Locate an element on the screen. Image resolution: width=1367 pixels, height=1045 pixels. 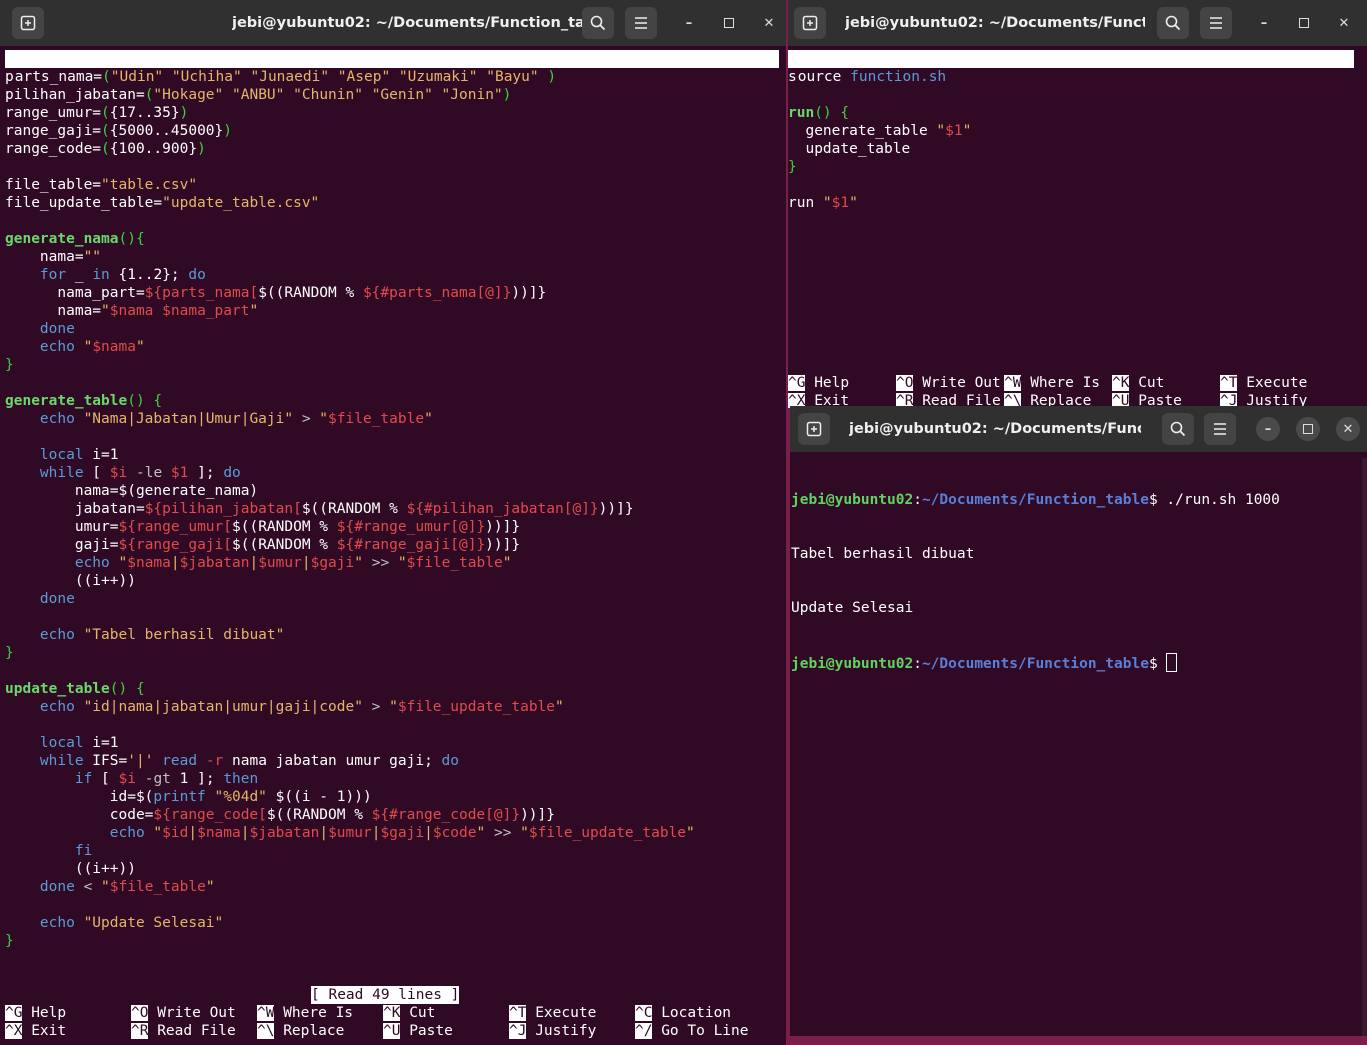
shortcut-label: Replace is located at coordinates (309, 1031).